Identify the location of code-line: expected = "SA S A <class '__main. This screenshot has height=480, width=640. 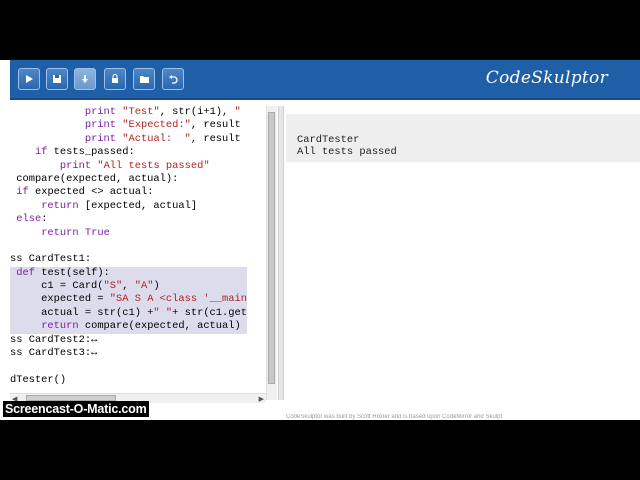
(128, 300).